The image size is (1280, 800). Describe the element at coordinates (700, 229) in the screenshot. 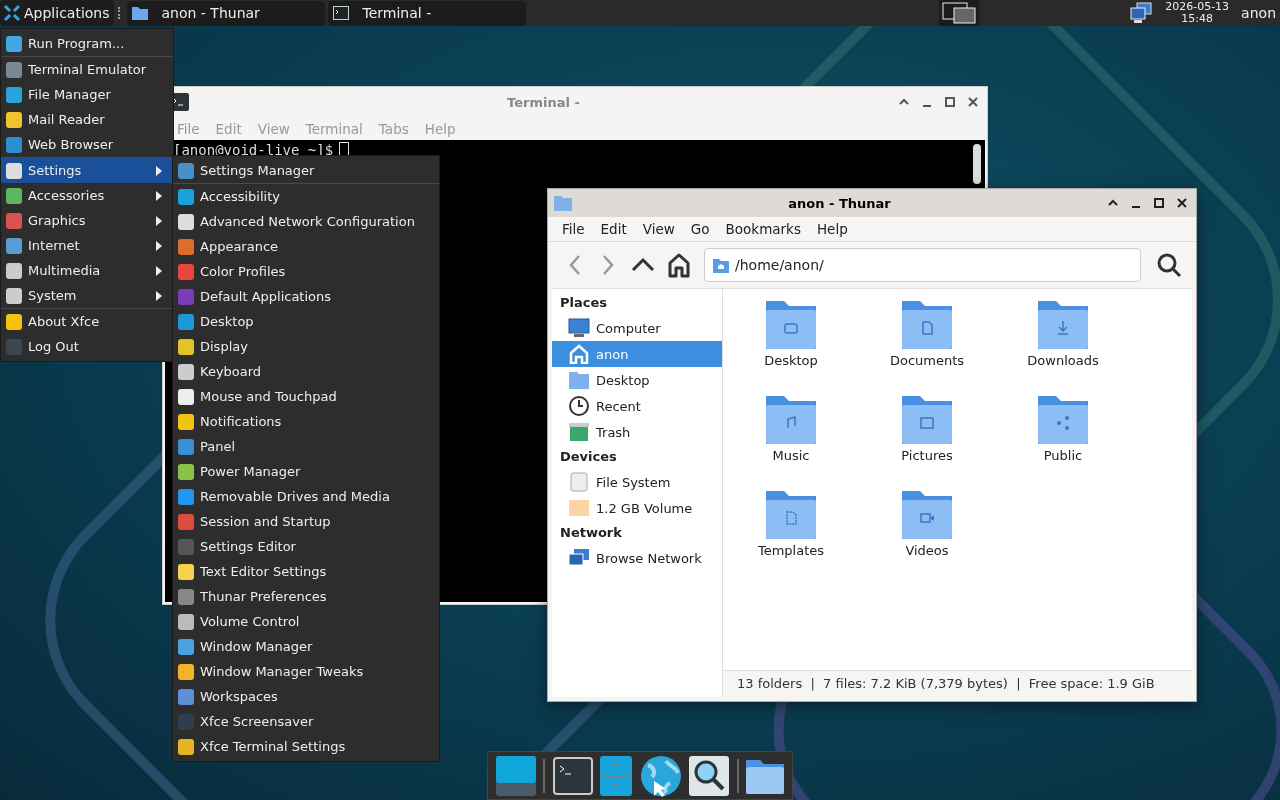

I see `menu-item: Go` at that location.